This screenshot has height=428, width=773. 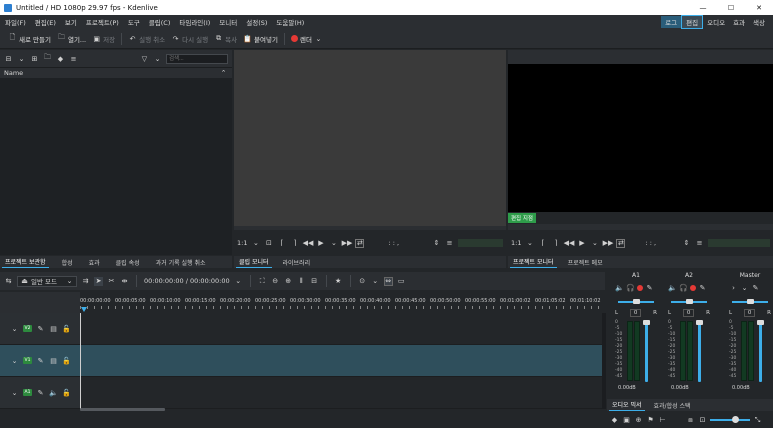 What do you see at coordinates (260, 39) in the screenshot?
I see `paste-button: 📋 붙여넣기` at bounding box center [260, 39].